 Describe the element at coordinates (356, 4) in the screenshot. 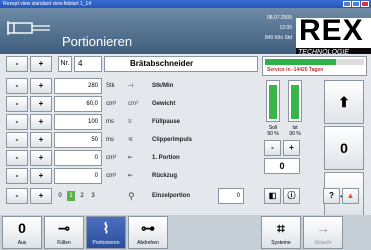

I see `maximize-button` at that location.